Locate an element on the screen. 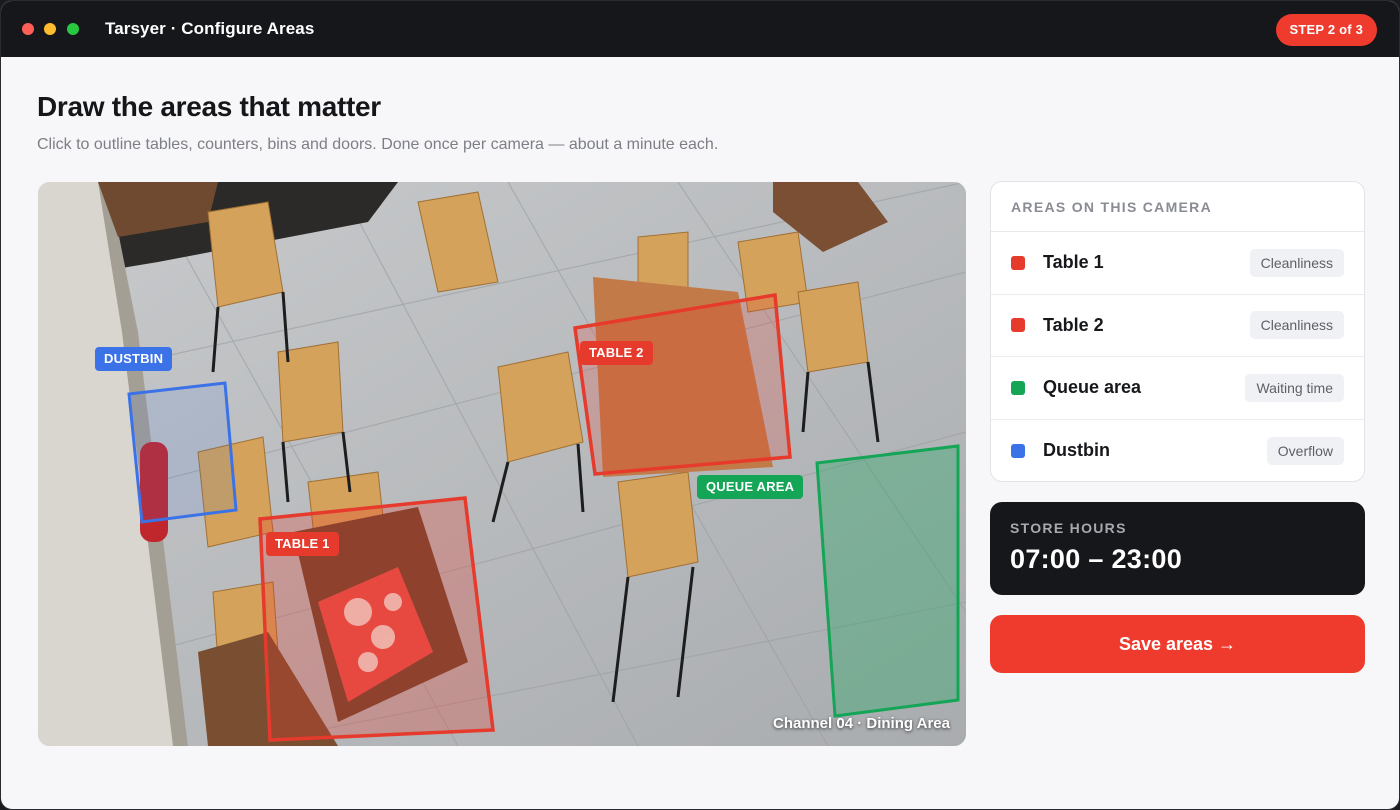 This screenshot has height=810, width=1400. area-name: Table 1 is located at coordinates (1073, 262).